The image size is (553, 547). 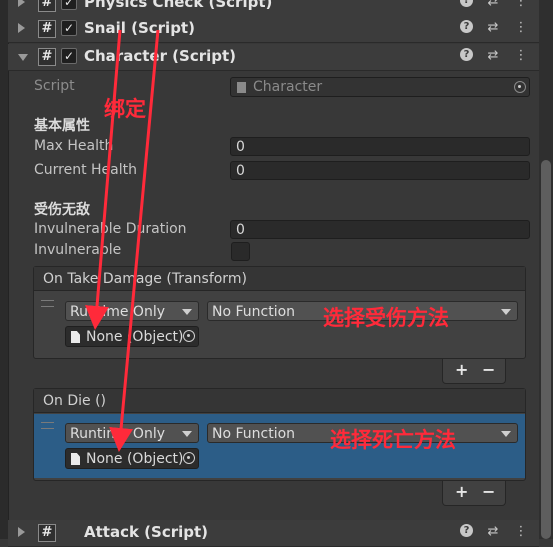 I want to click on arrow-to-on-die-object, so click(x=134, y=240).